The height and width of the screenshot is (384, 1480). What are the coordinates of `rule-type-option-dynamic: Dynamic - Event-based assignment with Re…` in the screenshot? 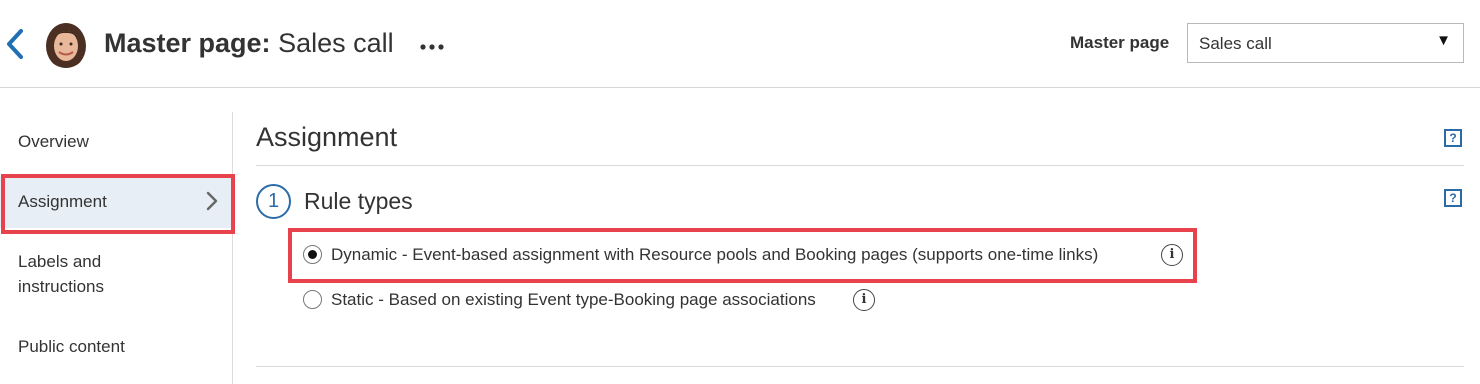 It's located at (743, 255).